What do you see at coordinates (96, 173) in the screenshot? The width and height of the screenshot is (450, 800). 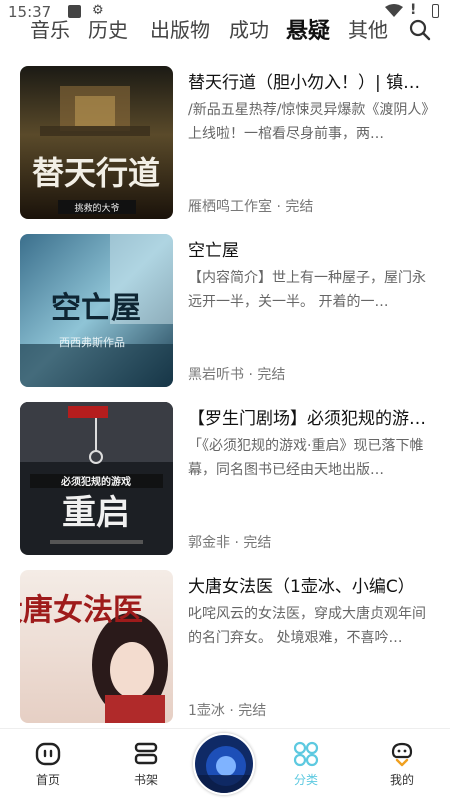 I see `cover-title-text: 替天行道` at bounding box center [96, 173].